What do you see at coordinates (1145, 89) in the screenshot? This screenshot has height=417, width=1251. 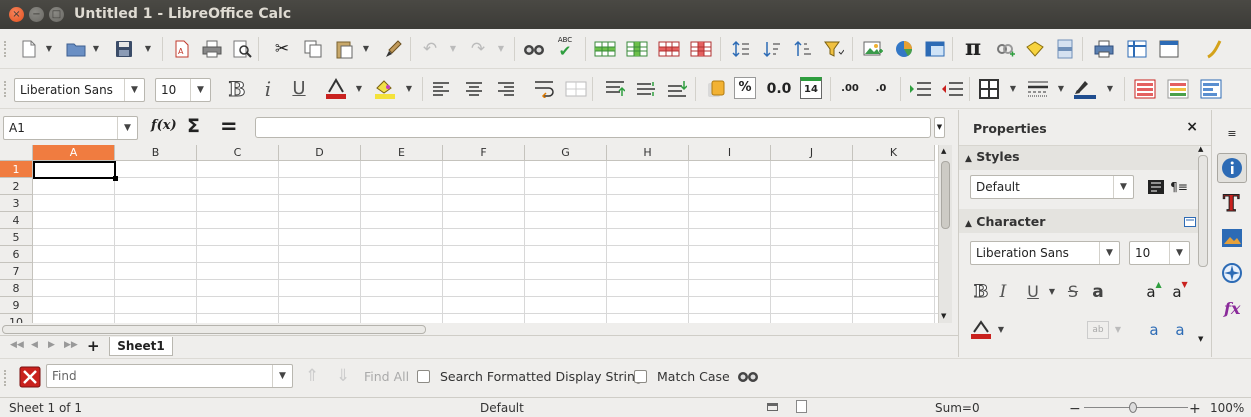 I see `conditional-format-icon` at bounding box center [1145, 89].